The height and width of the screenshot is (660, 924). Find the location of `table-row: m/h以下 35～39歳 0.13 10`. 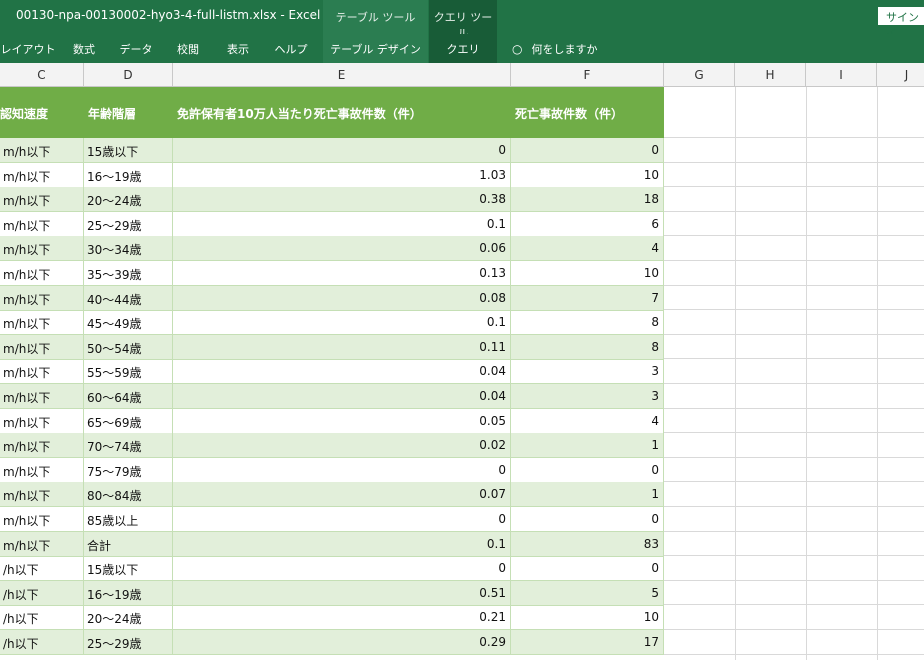

table-row: m/h以下 35～39歳 0.13 10 is located at coordinates (332, 273).